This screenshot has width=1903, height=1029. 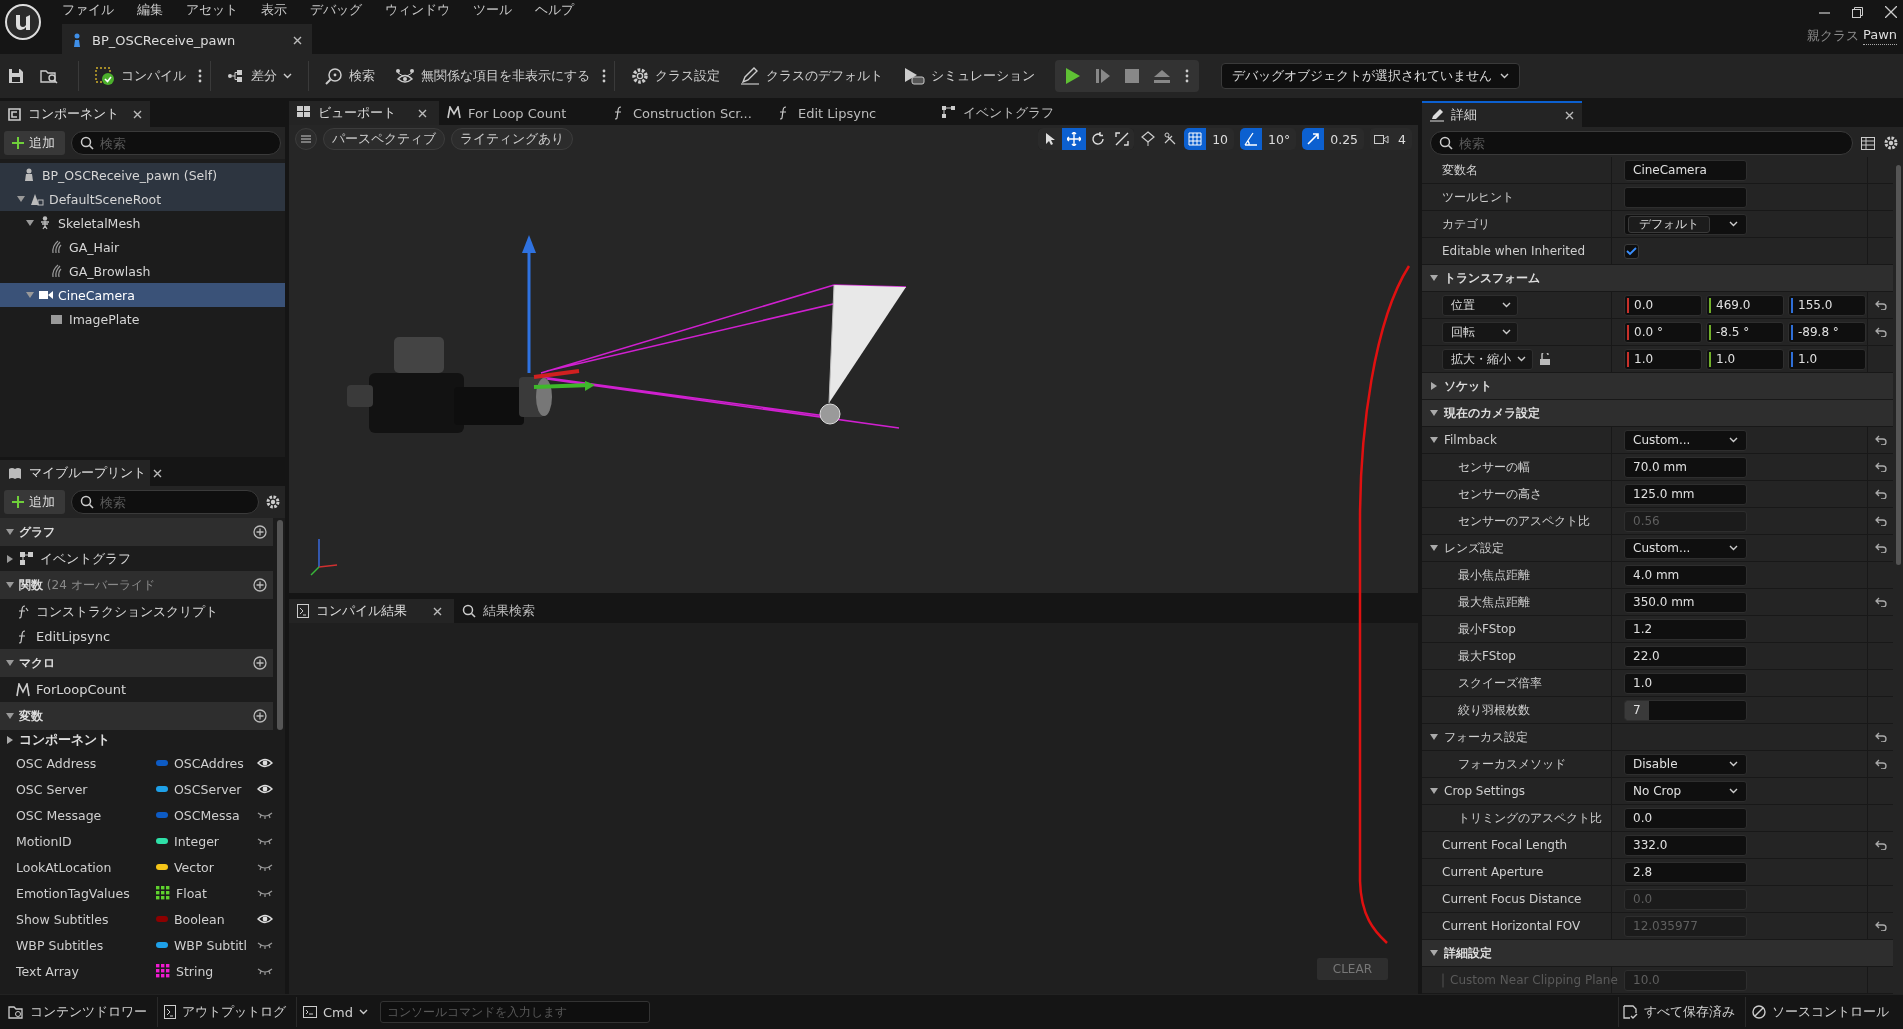 What do you see at coordinates (136, 867) in the screenshot?
I see `variable-row: LookAtLocation Vector` at bounding box center [136, 867].